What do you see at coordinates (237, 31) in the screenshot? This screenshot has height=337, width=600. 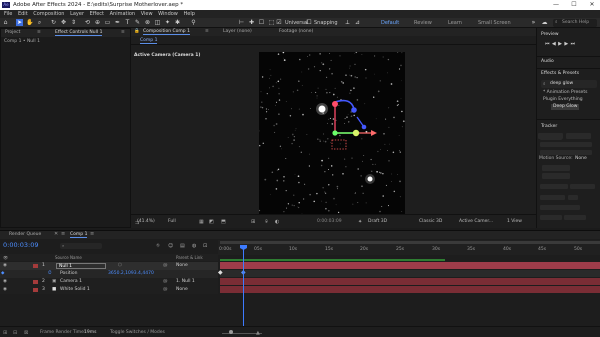 I see `tab-layer: Layer (none)` at bounding box center [237, 31].